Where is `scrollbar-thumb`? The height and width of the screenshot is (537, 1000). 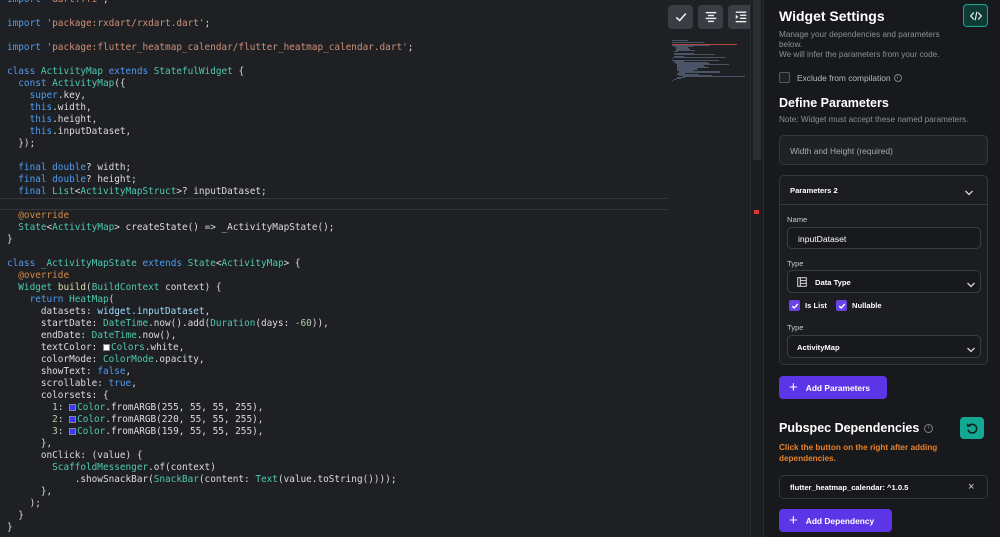 scrollbar-thumb is located at coordinates (757, 80).